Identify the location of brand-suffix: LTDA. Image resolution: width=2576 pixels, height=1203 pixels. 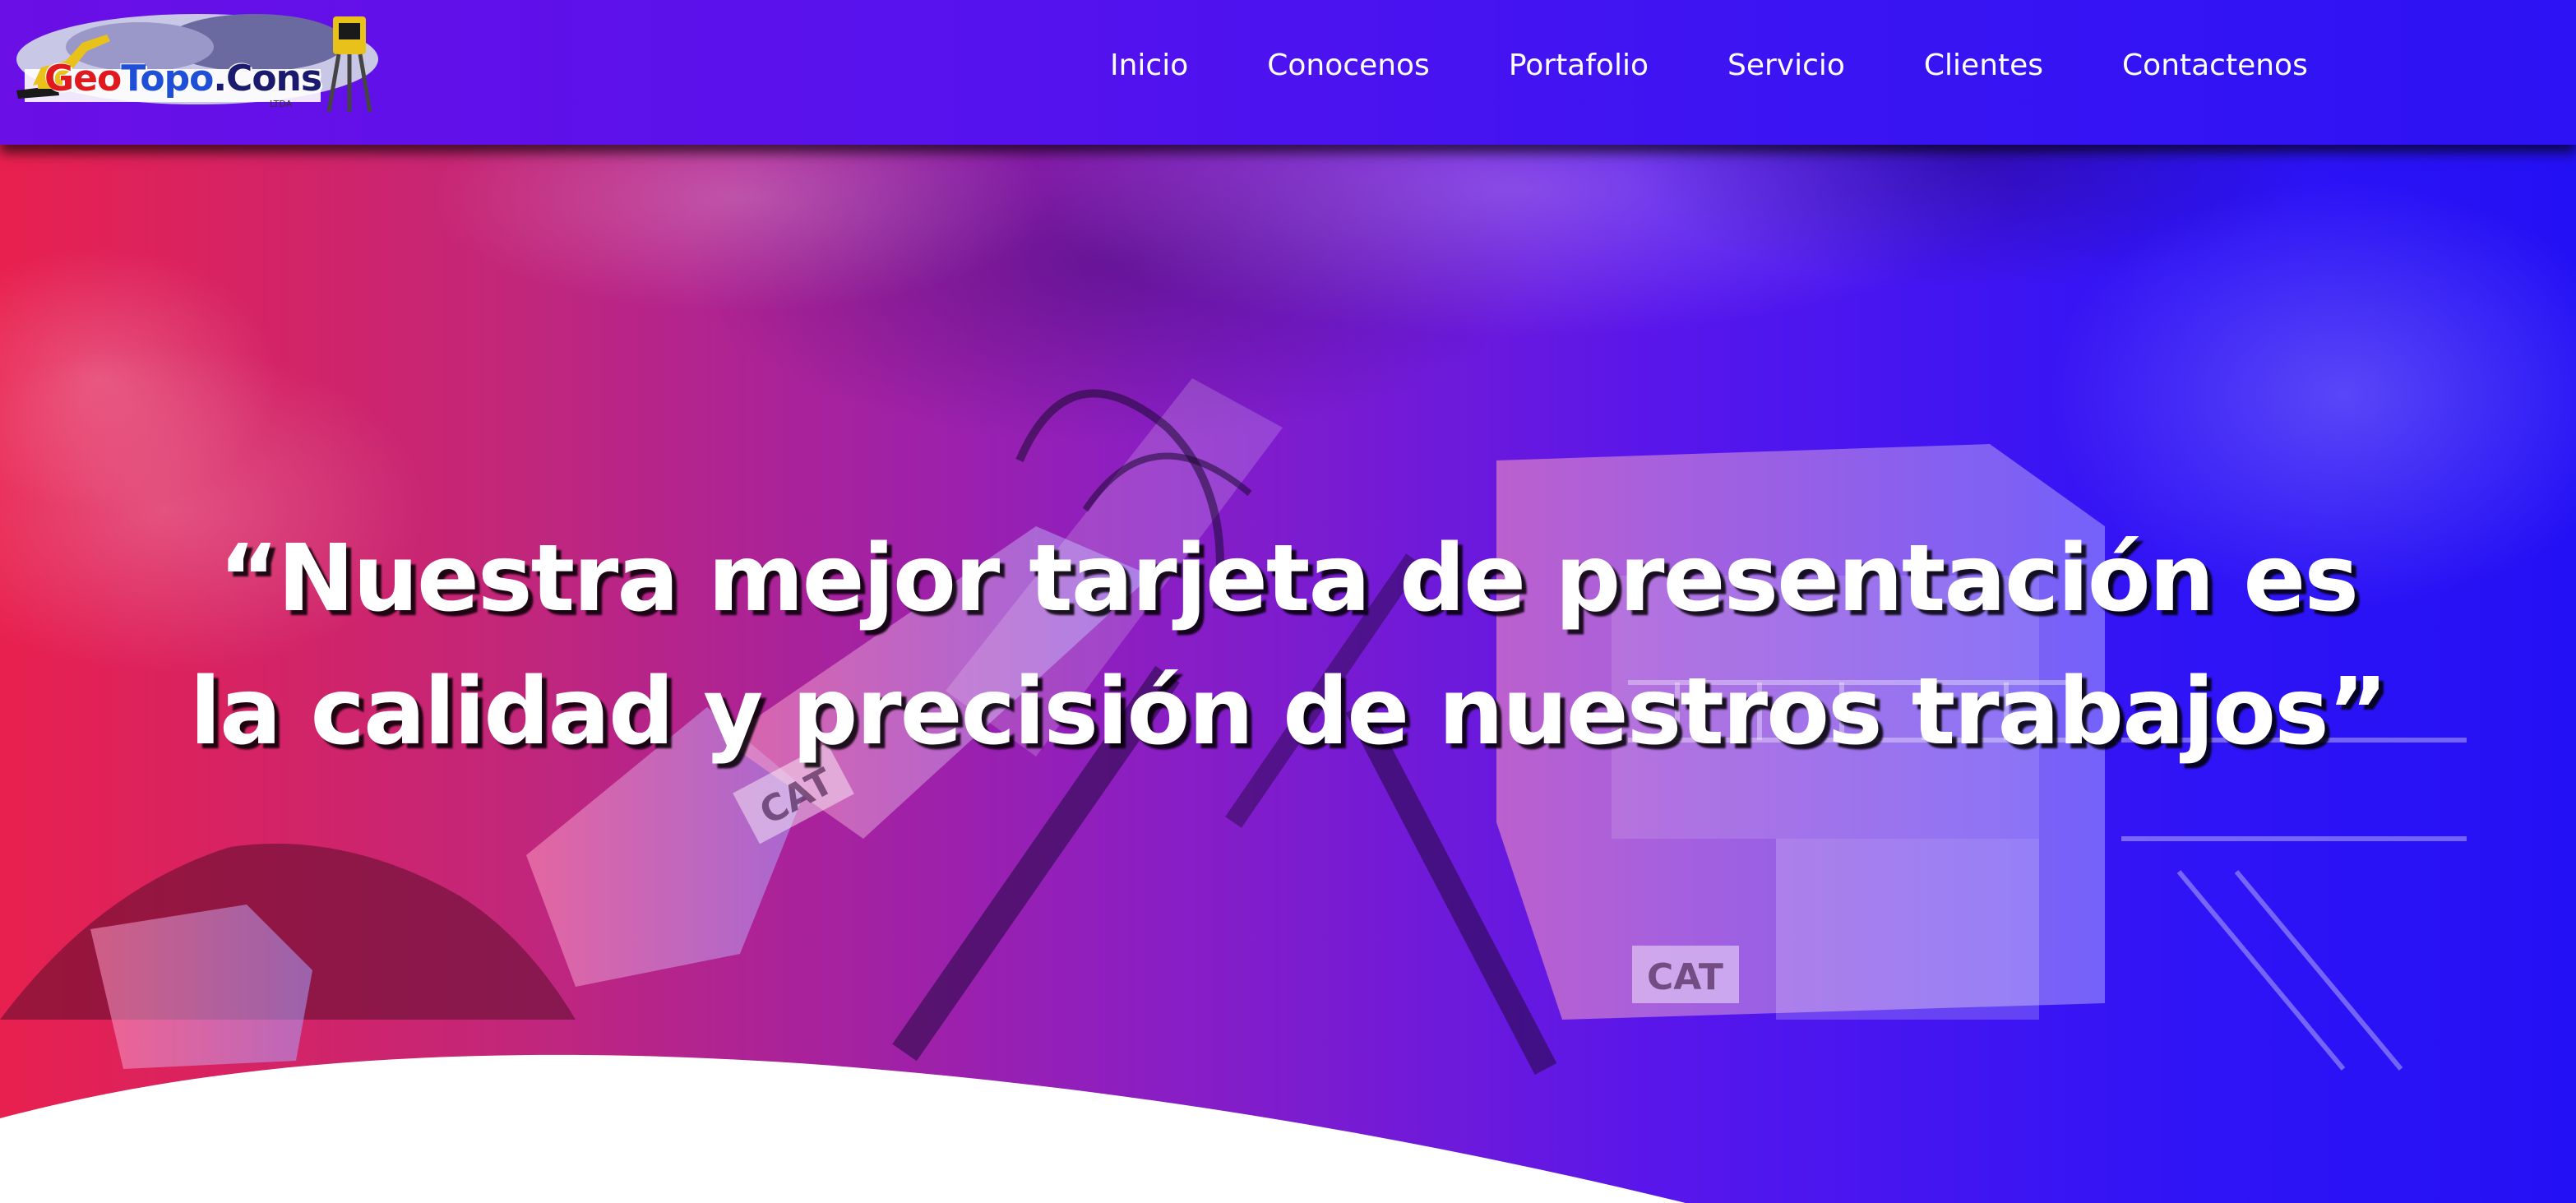
(281, 104).